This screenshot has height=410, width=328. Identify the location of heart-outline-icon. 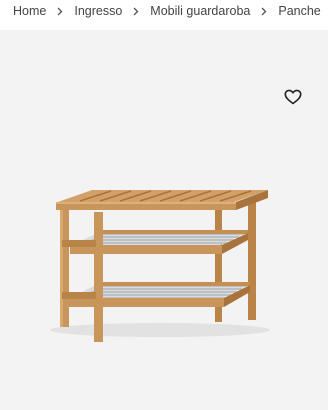
(293, 97).